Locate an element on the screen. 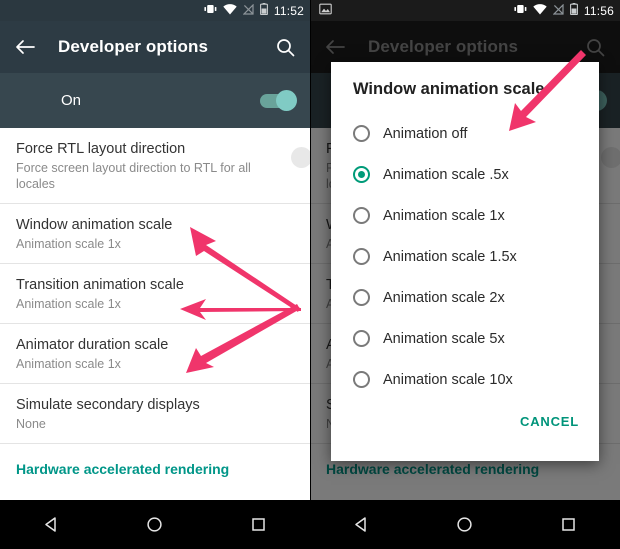  status-bar-notifications is located at coordinates (324, 11).